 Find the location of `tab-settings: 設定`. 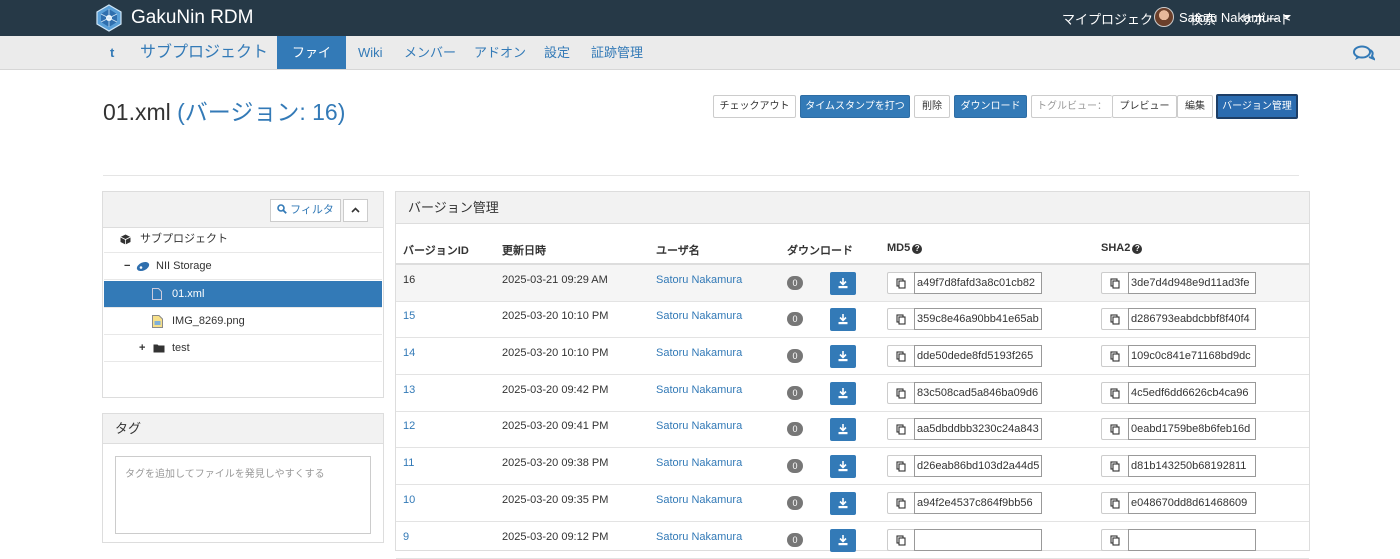

tab-settings: 設定 is located at coordinates (557, 52).